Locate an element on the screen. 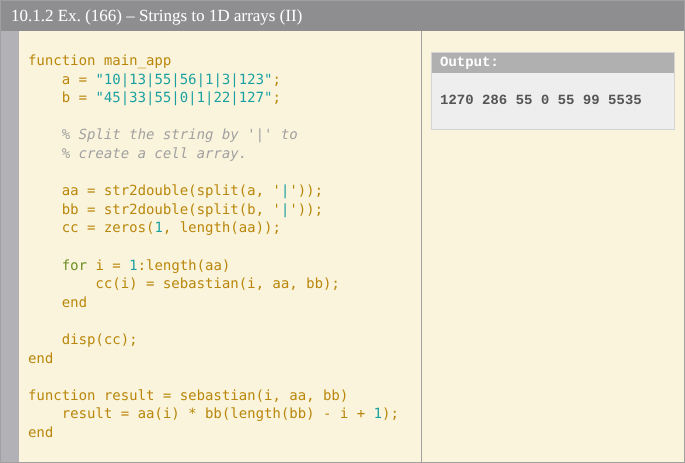 Image resolution: width=685 pixels, height=463 pixels. code-line: cc = zeros(1, length(aa)); is located at coordinates (170, 228).